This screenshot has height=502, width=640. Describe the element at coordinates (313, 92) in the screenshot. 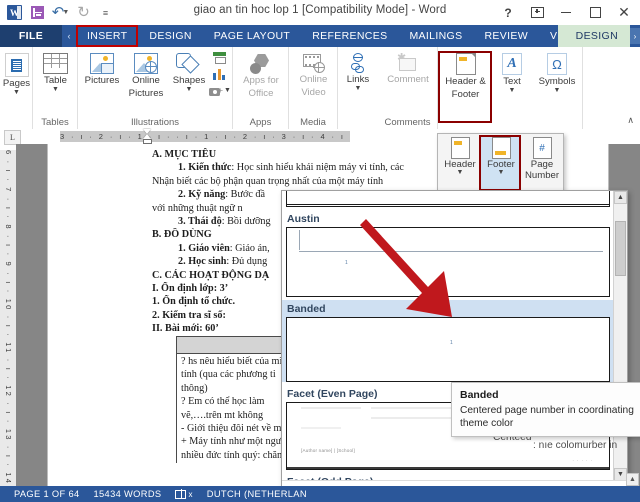

I see `online-video-label-2: Video` at that location.